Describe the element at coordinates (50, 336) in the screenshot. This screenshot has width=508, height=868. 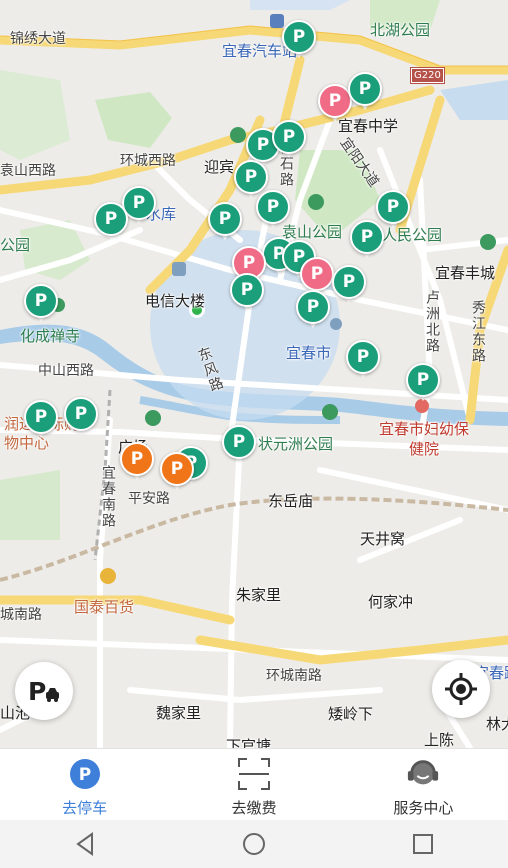
I see `label-huacheng-temple: 化成禅寺` at that location.